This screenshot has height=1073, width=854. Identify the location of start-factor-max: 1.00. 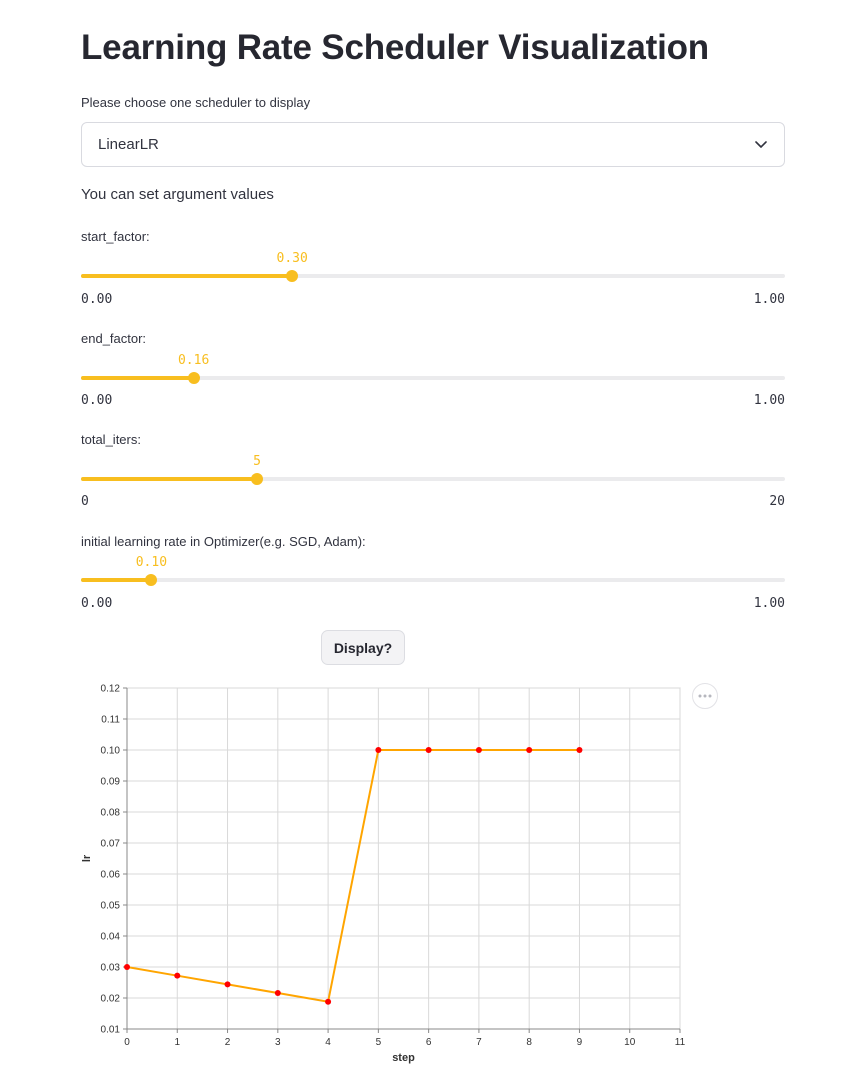
(769, 299).